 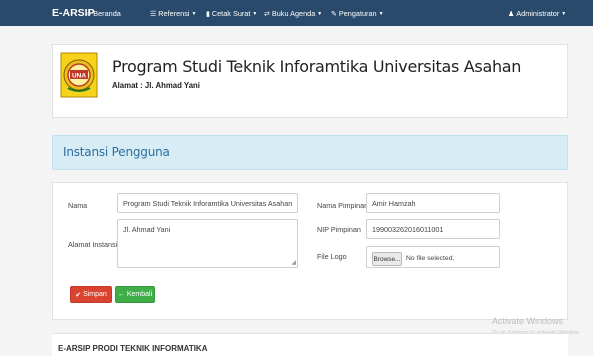 What do you see at coordinates (267, 14) in the screenshot?
I see `shuffle-icon: ⇄` at bounding box center [267, 14].